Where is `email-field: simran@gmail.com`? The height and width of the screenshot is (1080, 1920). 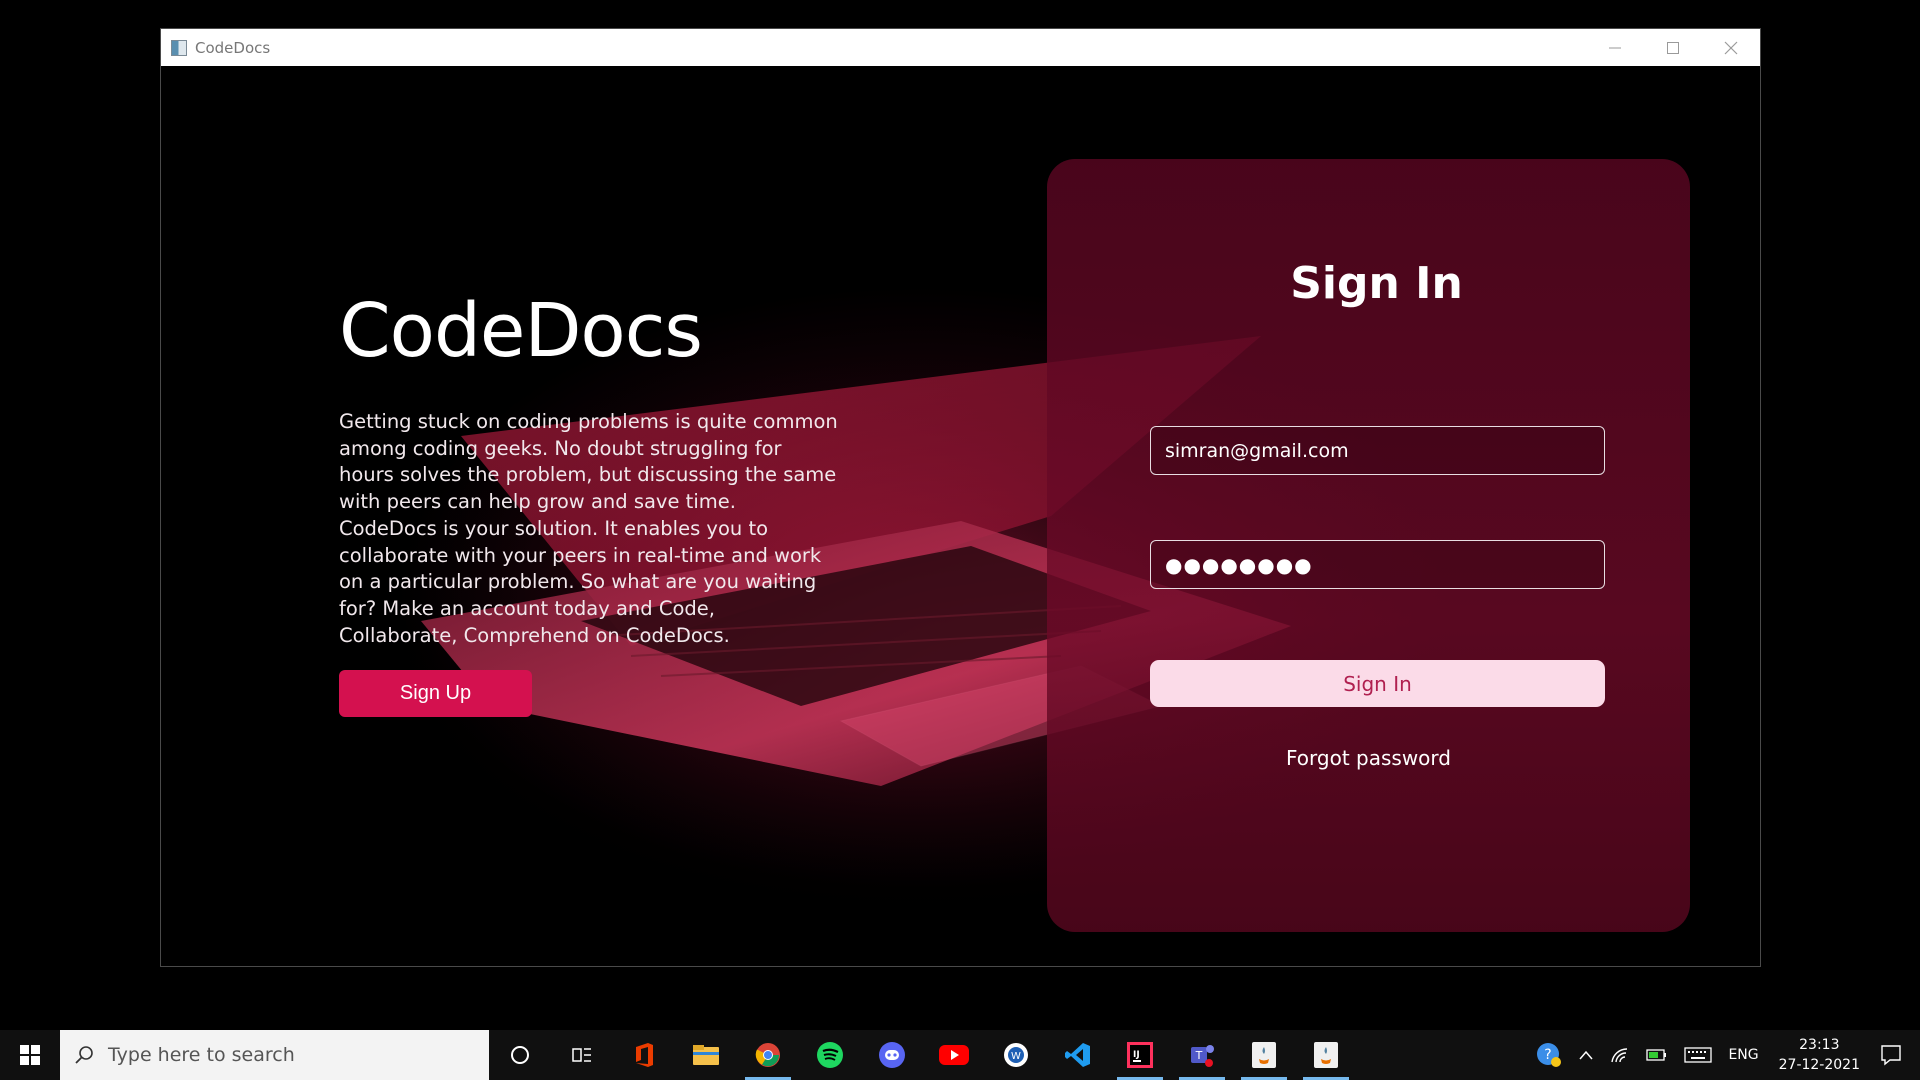 email-field: simran@gmail.com is located at coordinates (1377, 450).